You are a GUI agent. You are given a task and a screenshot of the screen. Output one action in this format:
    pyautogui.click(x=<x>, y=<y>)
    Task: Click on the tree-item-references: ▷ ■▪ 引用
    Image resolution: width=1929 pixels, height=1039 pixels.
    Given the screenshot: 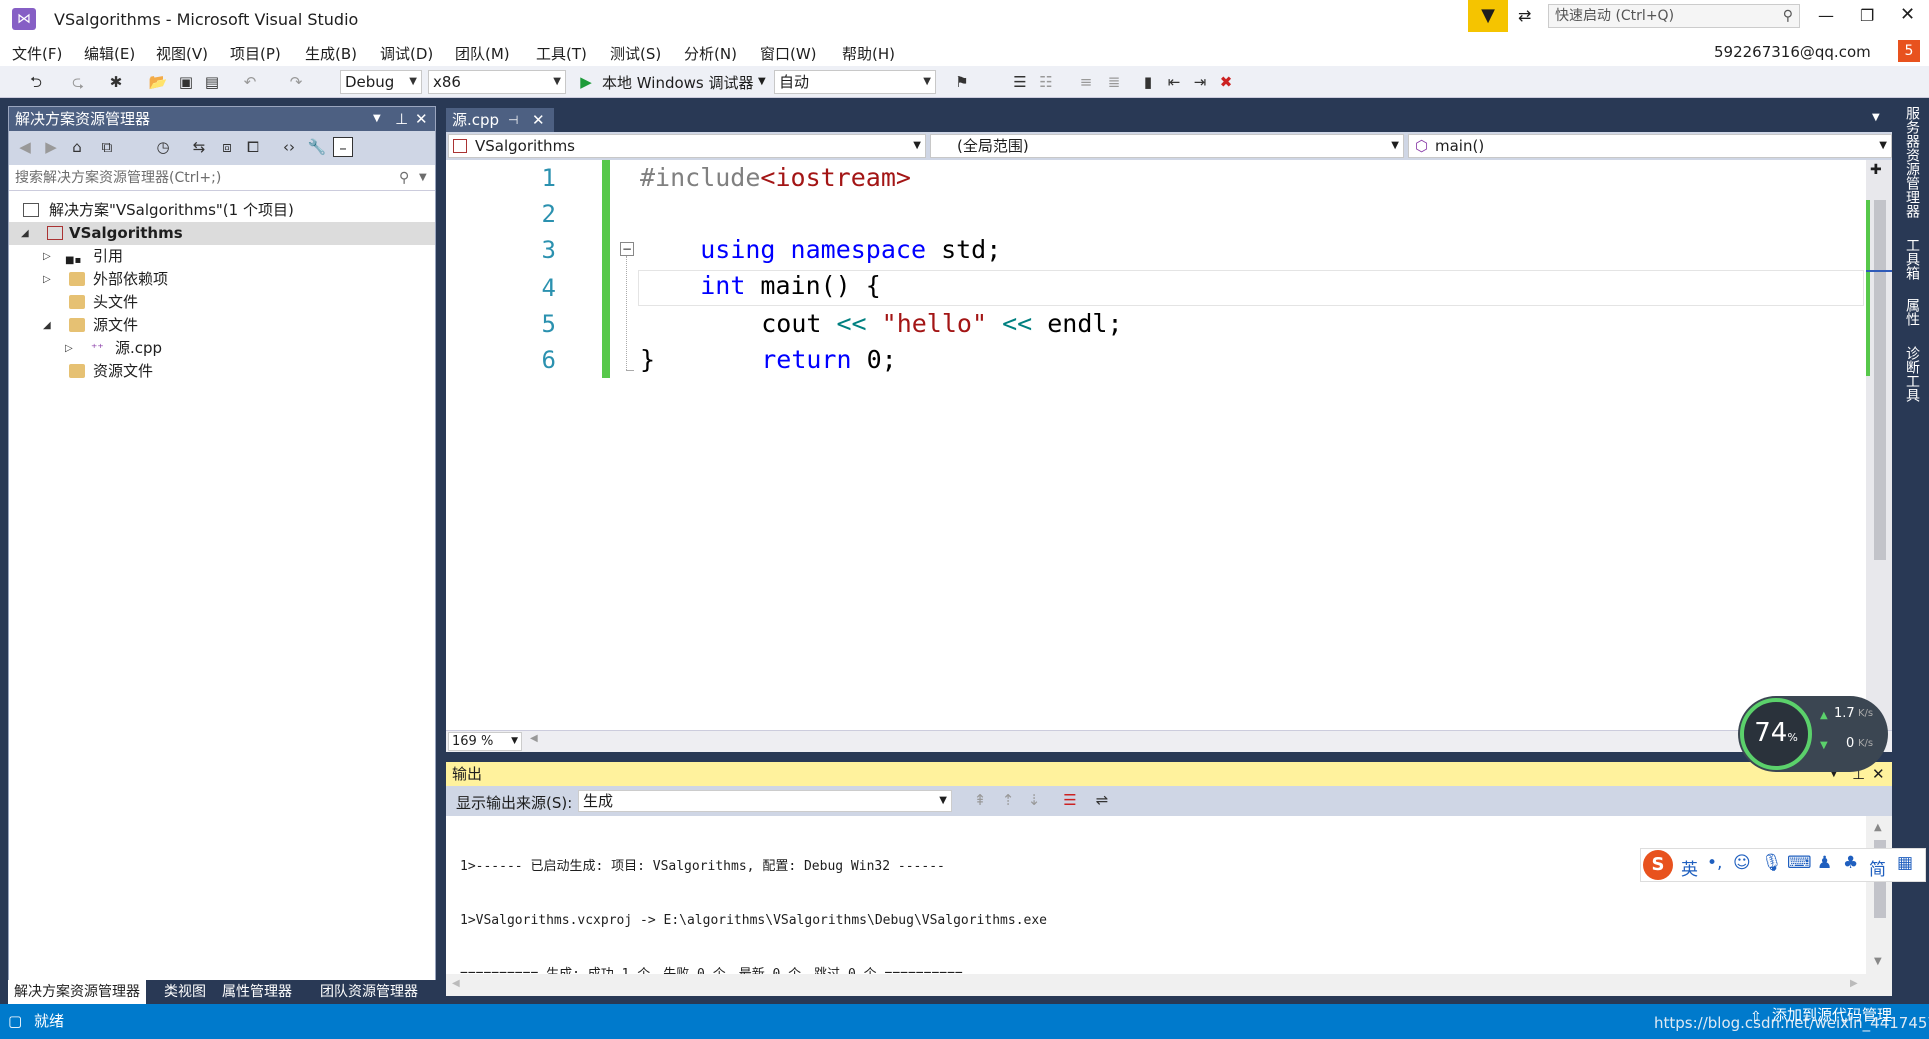 What is the action you would take?
    pyautogui.click(x=222, y=256)
    